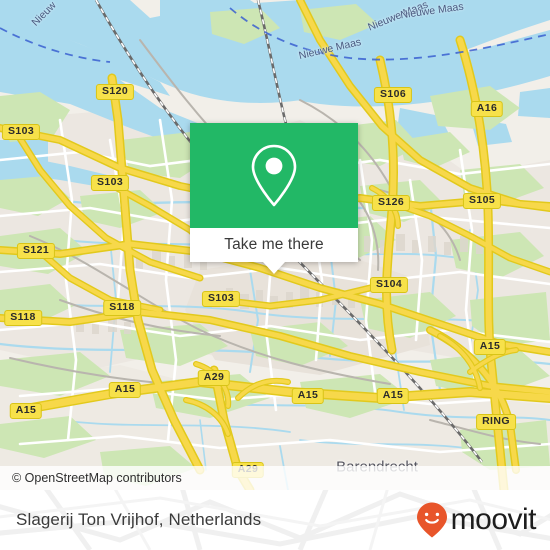 The height and width of the screenshot is (550, 550). Describe the element at coordinates (487, 109) in the screenshot. I see `road-shield: A16` at that location.